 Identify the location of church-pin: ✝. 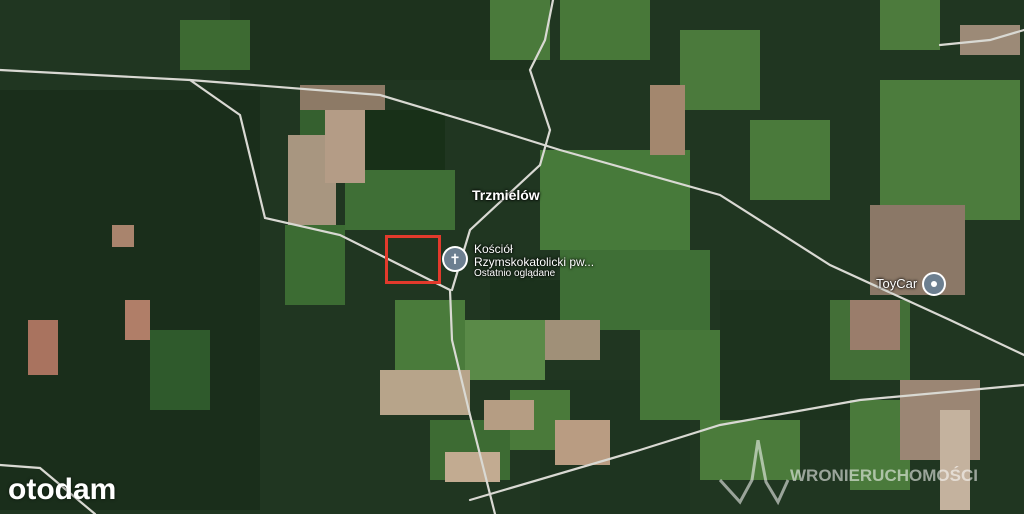
(455, 259).